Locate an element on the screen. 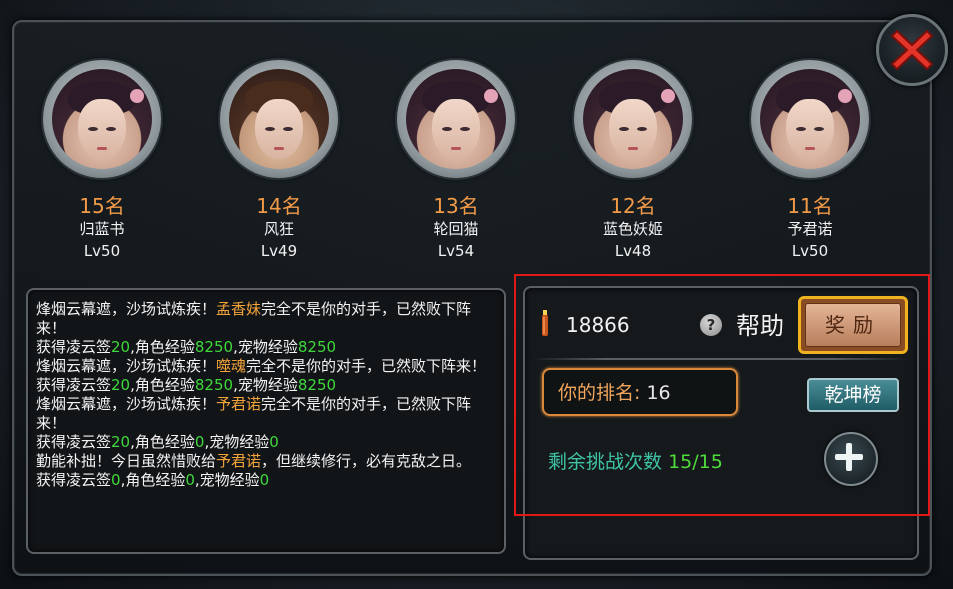  close-x-icon is located at coordinates (912, 50).